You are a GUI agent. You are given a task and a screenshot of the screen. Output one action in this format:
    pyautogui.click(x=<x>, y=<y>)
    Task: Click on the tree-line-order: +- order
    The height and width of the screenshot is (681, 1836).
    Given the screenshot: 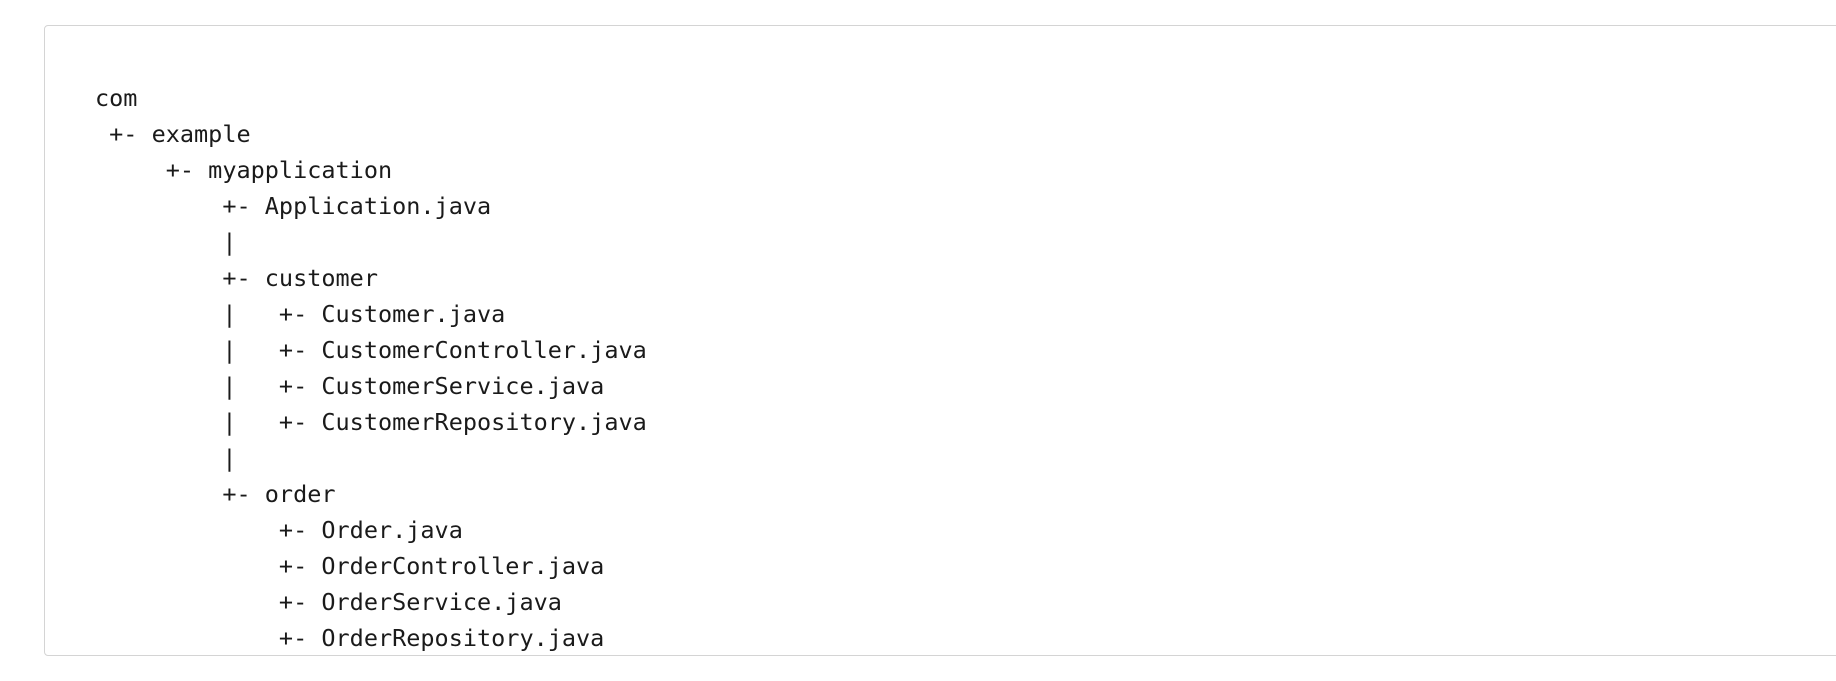 What is the action you would take?
    pyautogui.click(x=215, y=494)
    